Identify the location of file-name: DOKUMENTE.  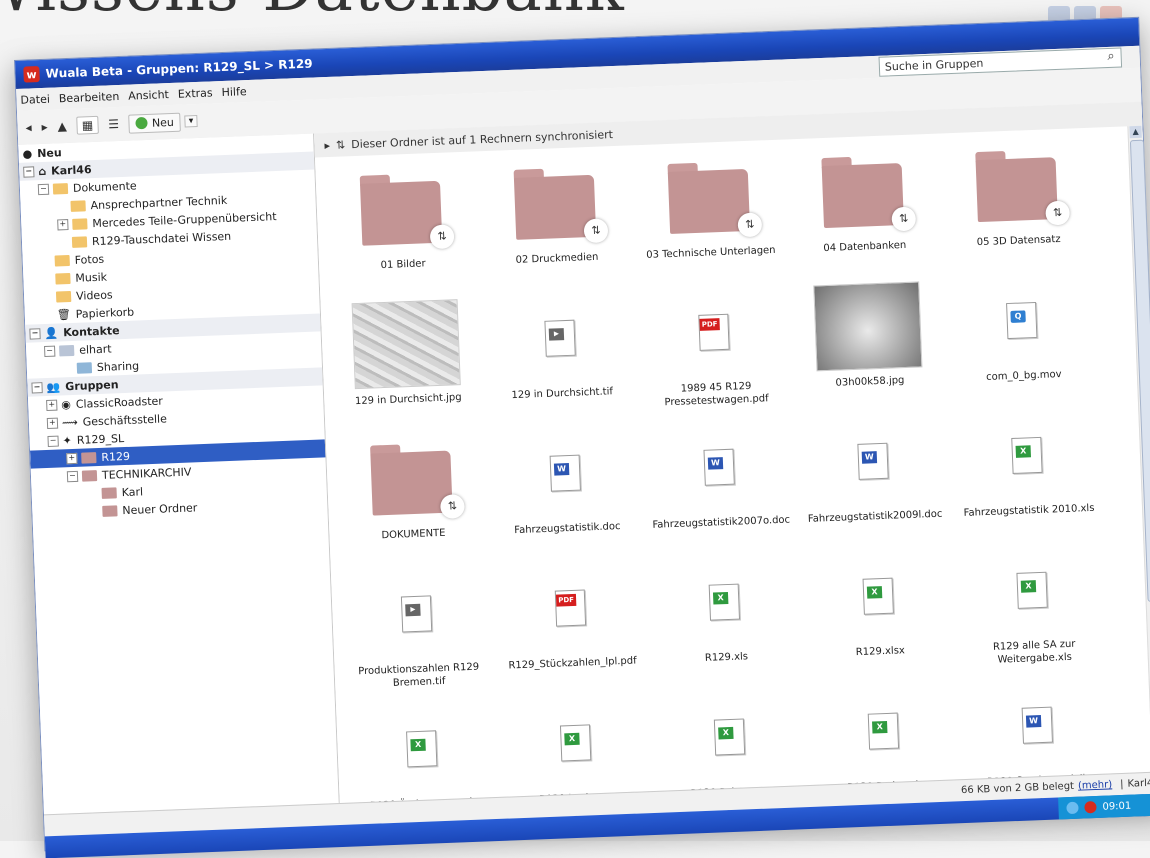
(413, 534).